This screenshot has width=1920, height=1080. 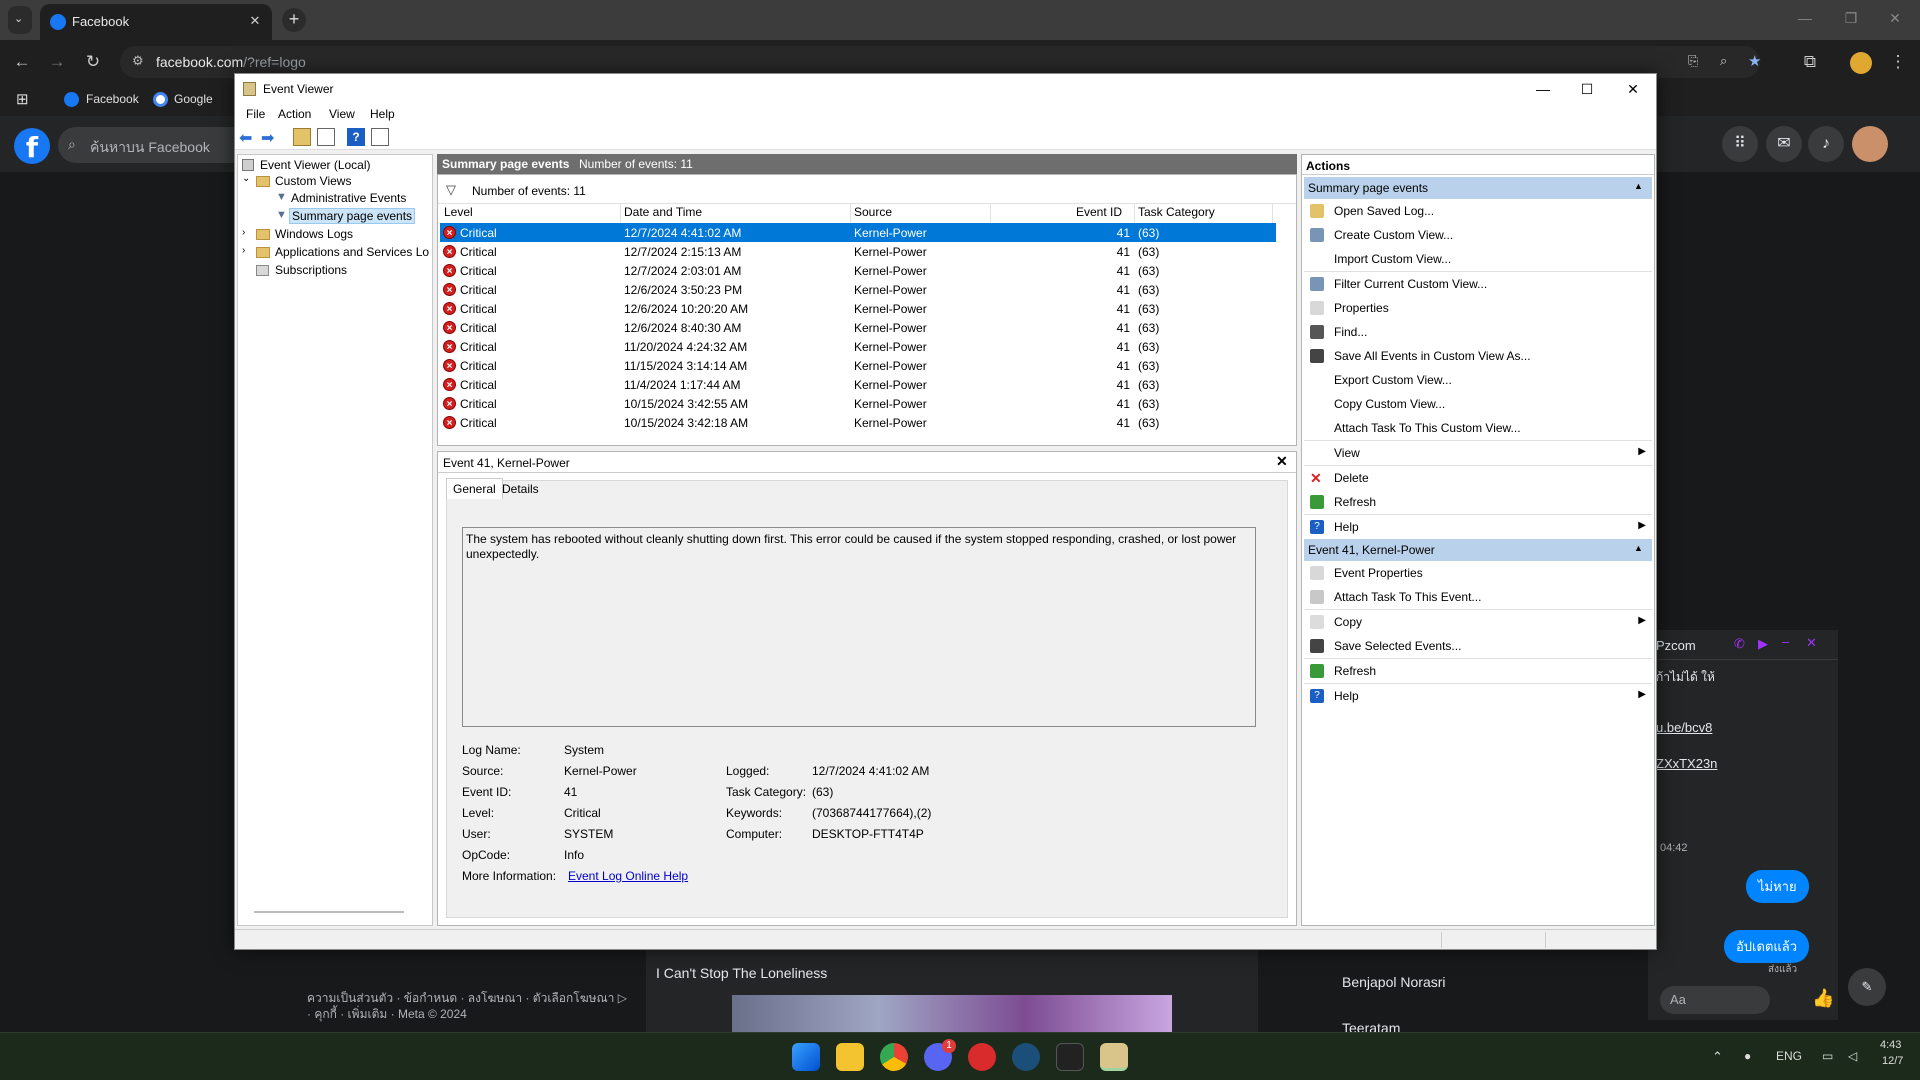 What do you see at coordinates (1740, 144) in the screenshot?
I see `menu-grid-icon: ⠿` at bounding box center [1740, 144].